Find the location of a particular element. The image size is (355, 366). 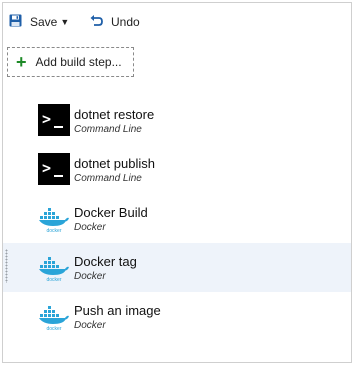

build-step-dotnet-publish: > dotnet publish Command Line is located at coordinates (177, 169).